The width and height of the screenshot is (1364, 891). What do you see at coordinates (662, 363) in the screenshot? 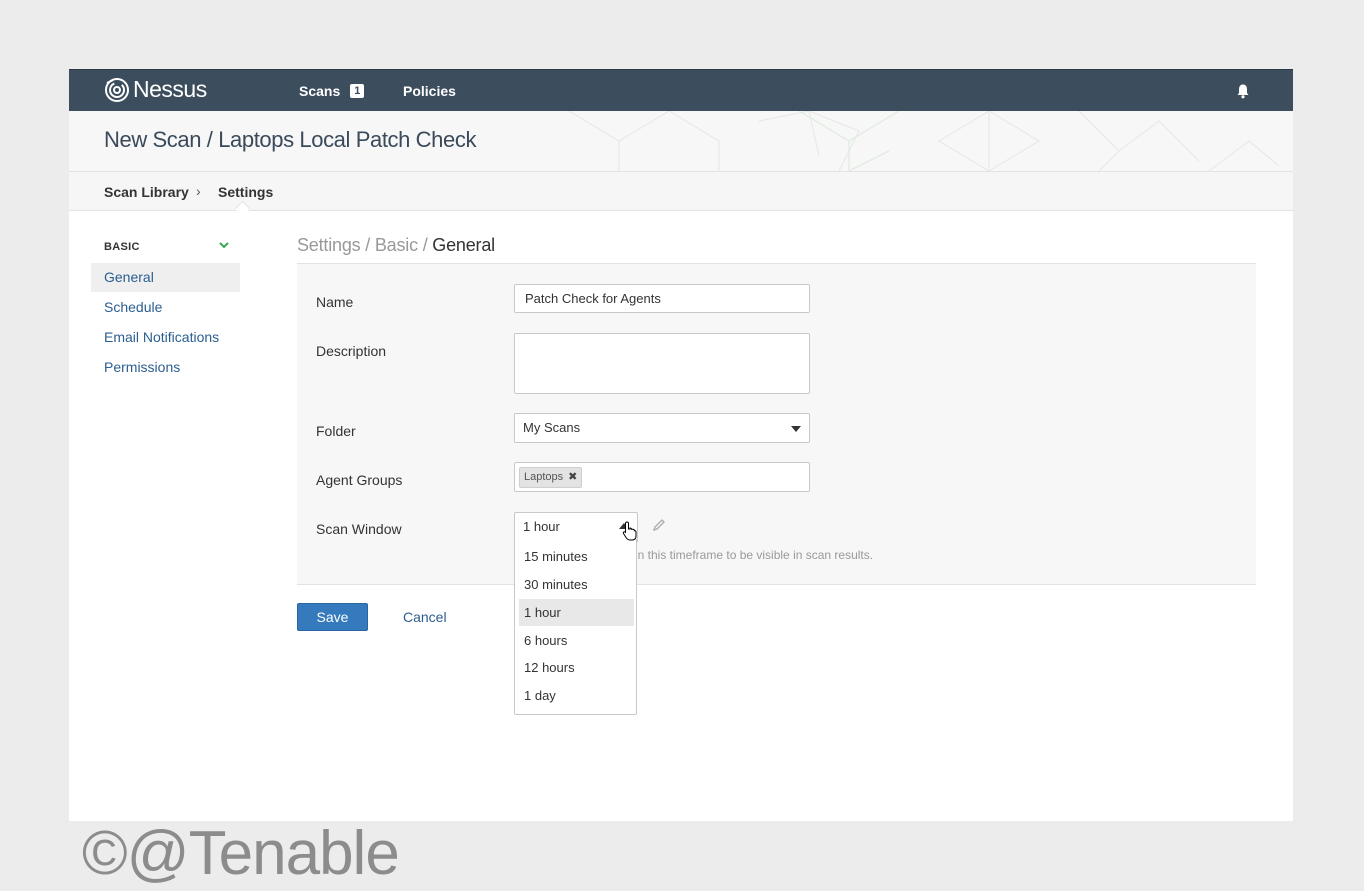
I see `description-textarea` at bounding box center [662, 363].